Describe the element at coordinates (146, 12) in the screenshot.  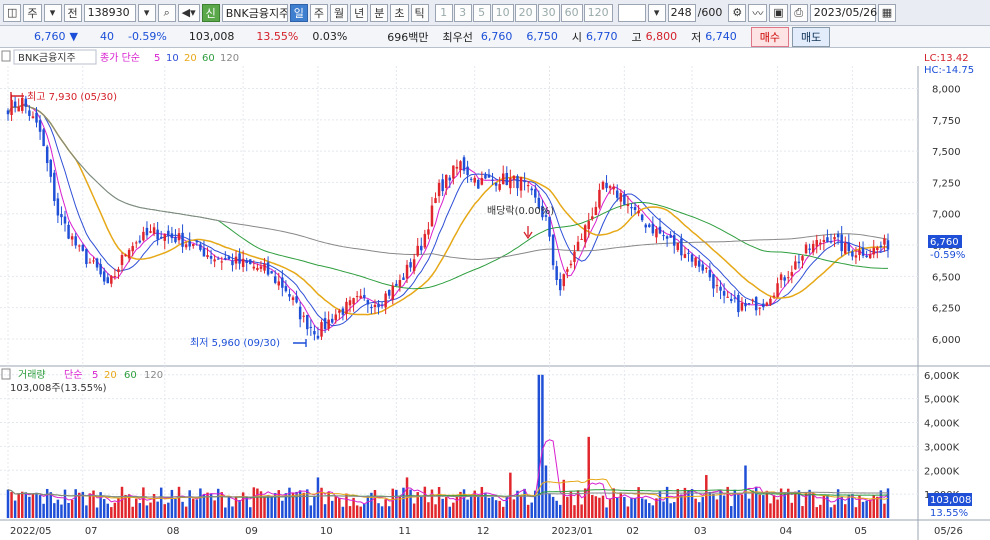
I see `code-dropdown-icon: ▾` at that location.